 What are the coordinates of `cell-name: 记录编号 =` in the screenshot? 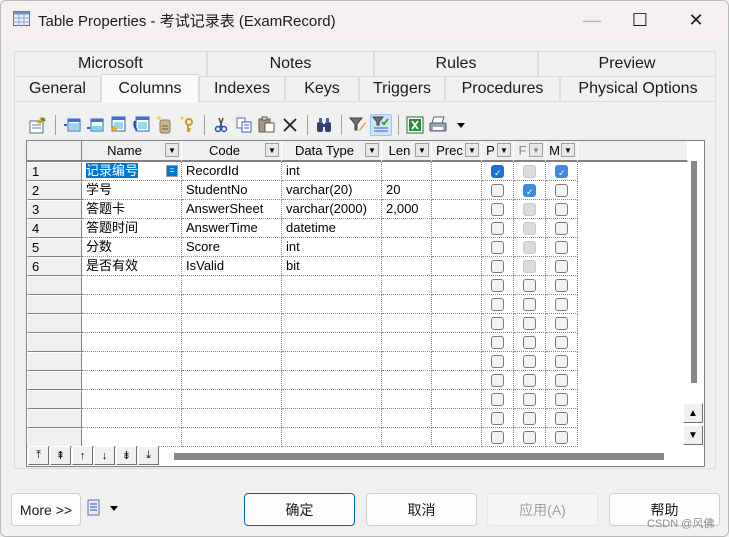 It's located at (132, 171).